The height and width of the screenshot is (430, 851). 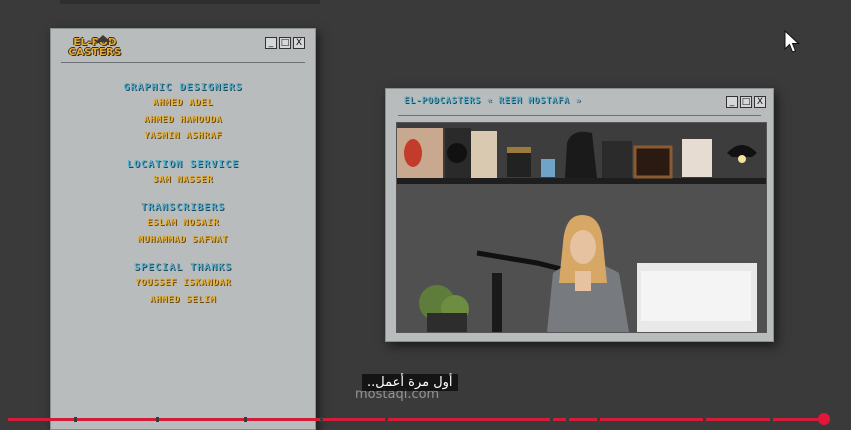 I want to click on credit-name: ESLAM NOSAIR, so click(x=183, y=223).